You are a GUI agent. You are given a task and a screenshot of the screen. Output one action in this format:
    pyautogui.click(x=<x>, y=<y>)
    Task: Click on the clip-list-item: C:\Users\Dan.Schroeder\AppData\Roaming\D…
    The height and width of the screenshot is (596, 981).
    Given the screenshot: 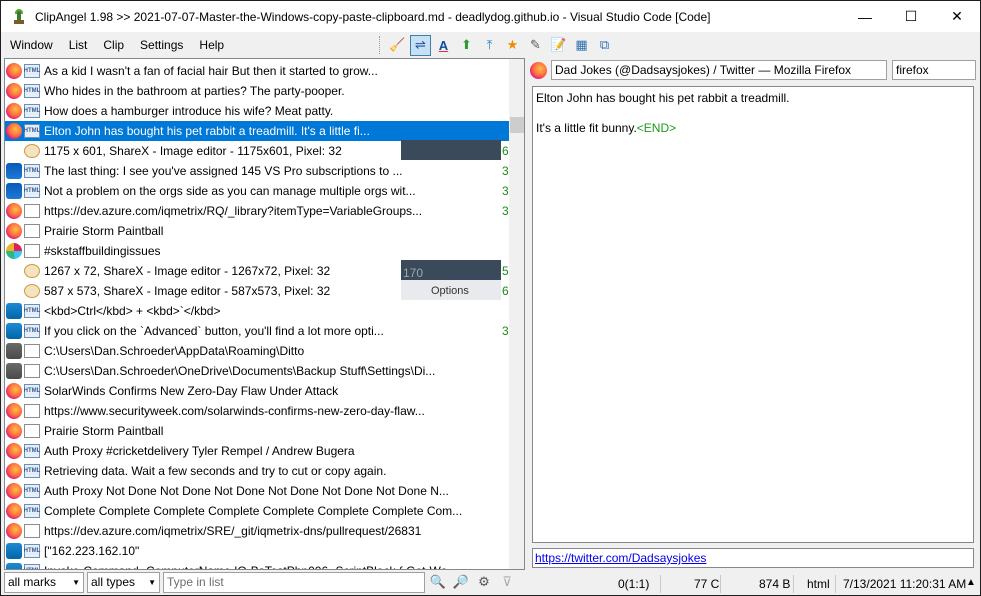 What is the action you would take?
    pyautogui.click(x=257, y=351)
    